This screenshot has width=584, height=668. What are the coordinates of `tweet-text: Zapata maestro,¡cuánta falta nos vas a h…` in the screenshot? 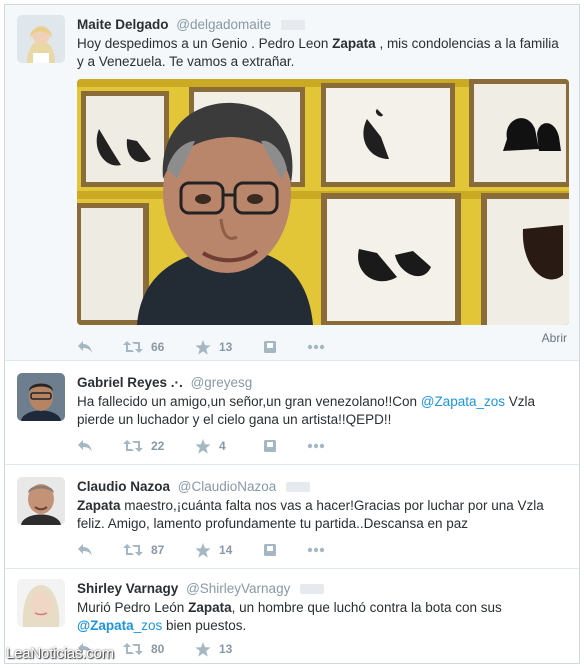 It's located at (323, 515).